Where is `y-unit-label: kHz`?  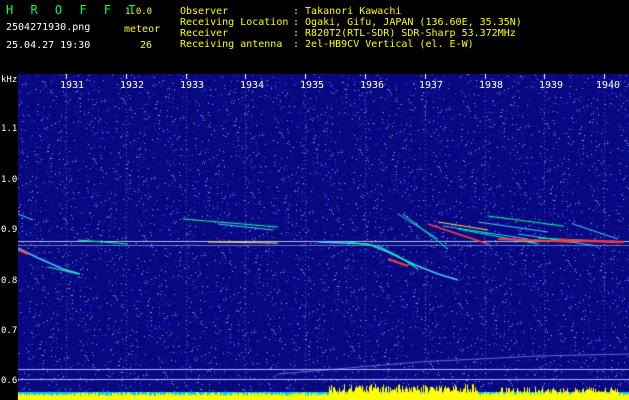
y-unit-label: kHz is located at coordinates (9, 80).